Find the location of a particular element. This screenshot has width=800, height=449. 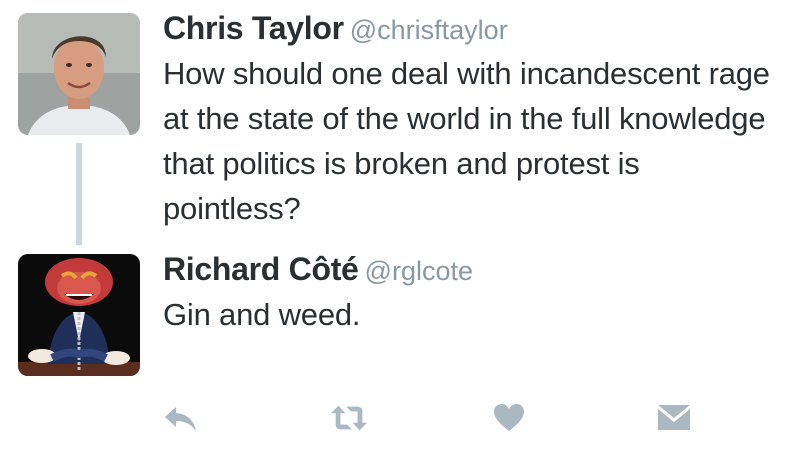

tweet-content: Richard Côté @rglcote Gin and weed. is located at coordinates (466, 293).